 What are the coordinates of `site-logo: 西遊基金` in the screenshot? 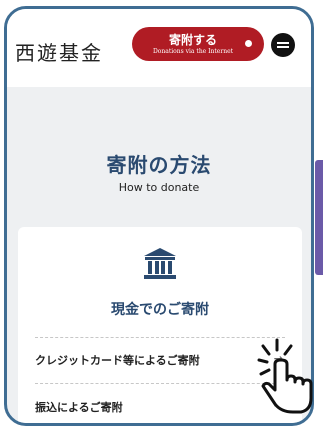 It's located at (59, 51).